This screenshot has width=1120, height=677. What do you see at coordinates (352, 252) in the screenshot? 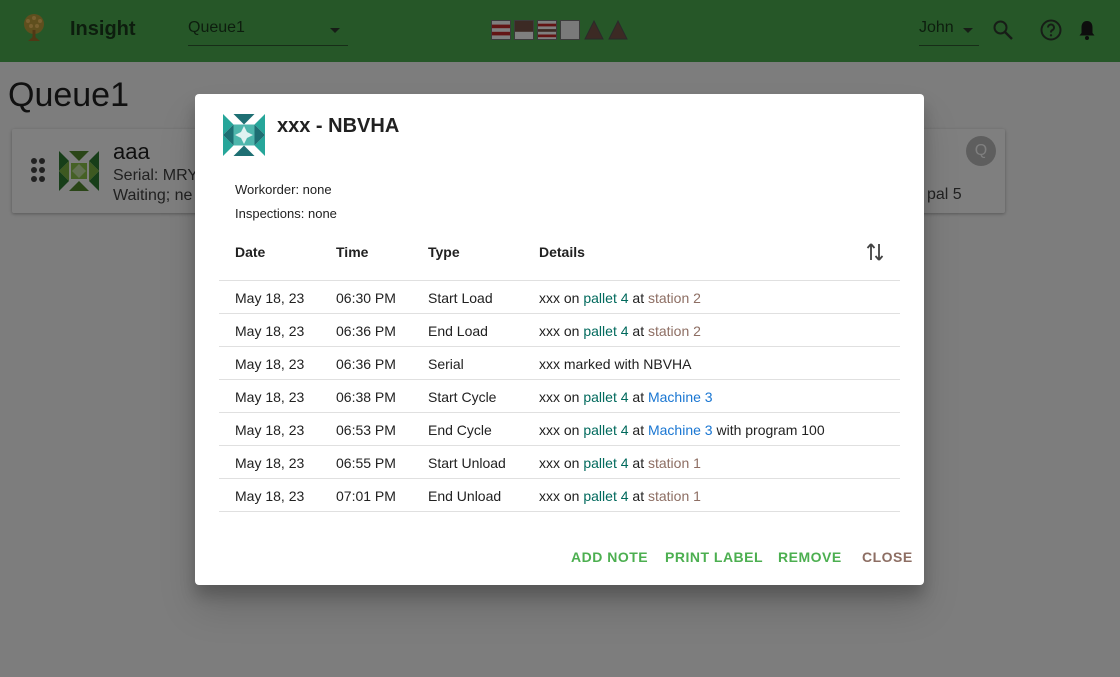
I see `column-header-time: Time` at bounding box center [352, 252].